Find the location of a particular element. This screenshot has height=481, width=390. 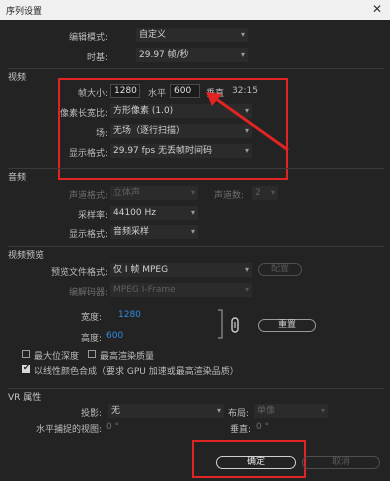

layout-dropdown: 单像 ▾ is located at coordinates (291, 411).